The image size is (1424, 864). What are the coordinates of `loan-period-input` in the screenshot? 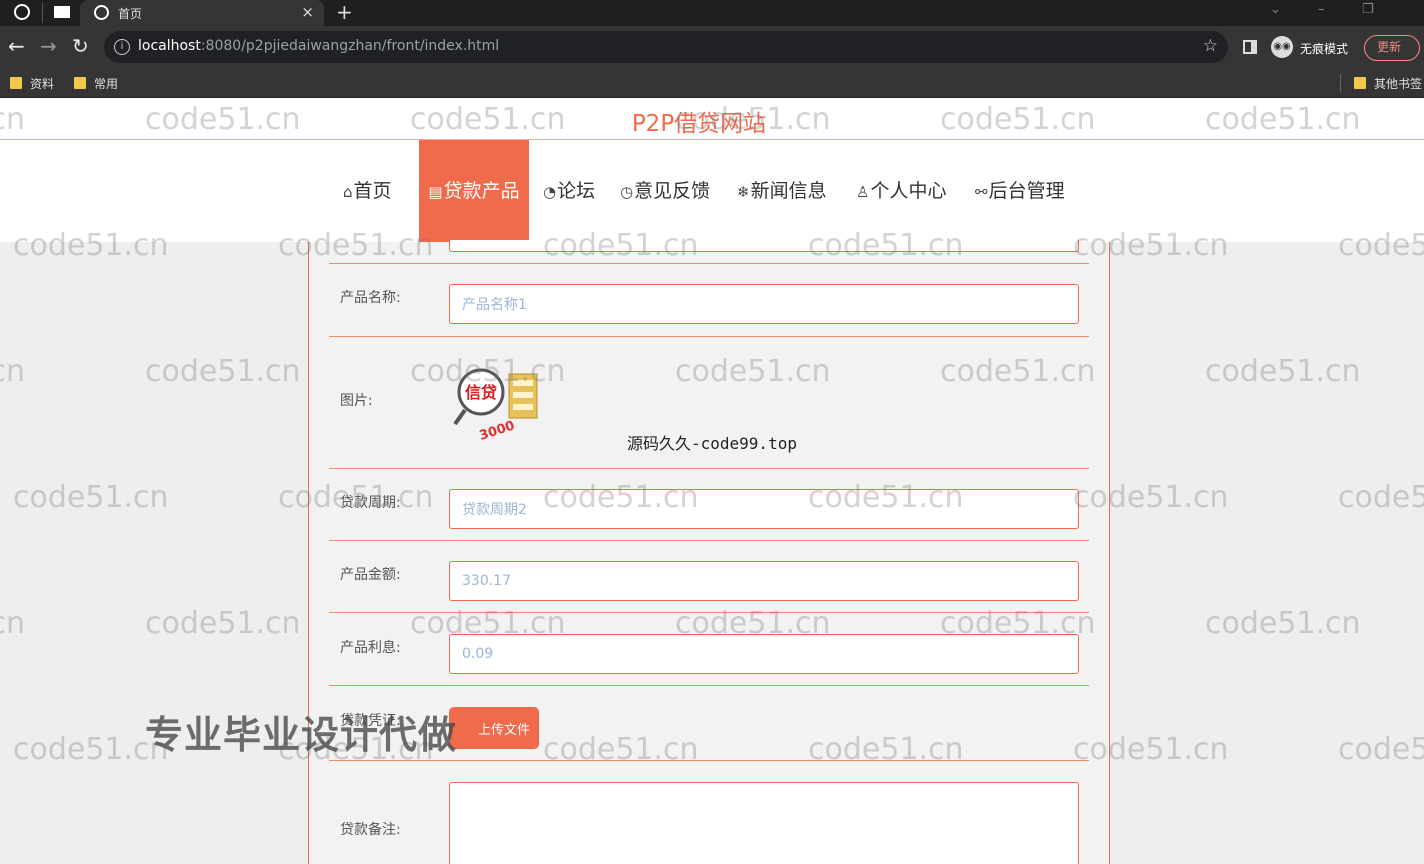 It's located at (764, 509).